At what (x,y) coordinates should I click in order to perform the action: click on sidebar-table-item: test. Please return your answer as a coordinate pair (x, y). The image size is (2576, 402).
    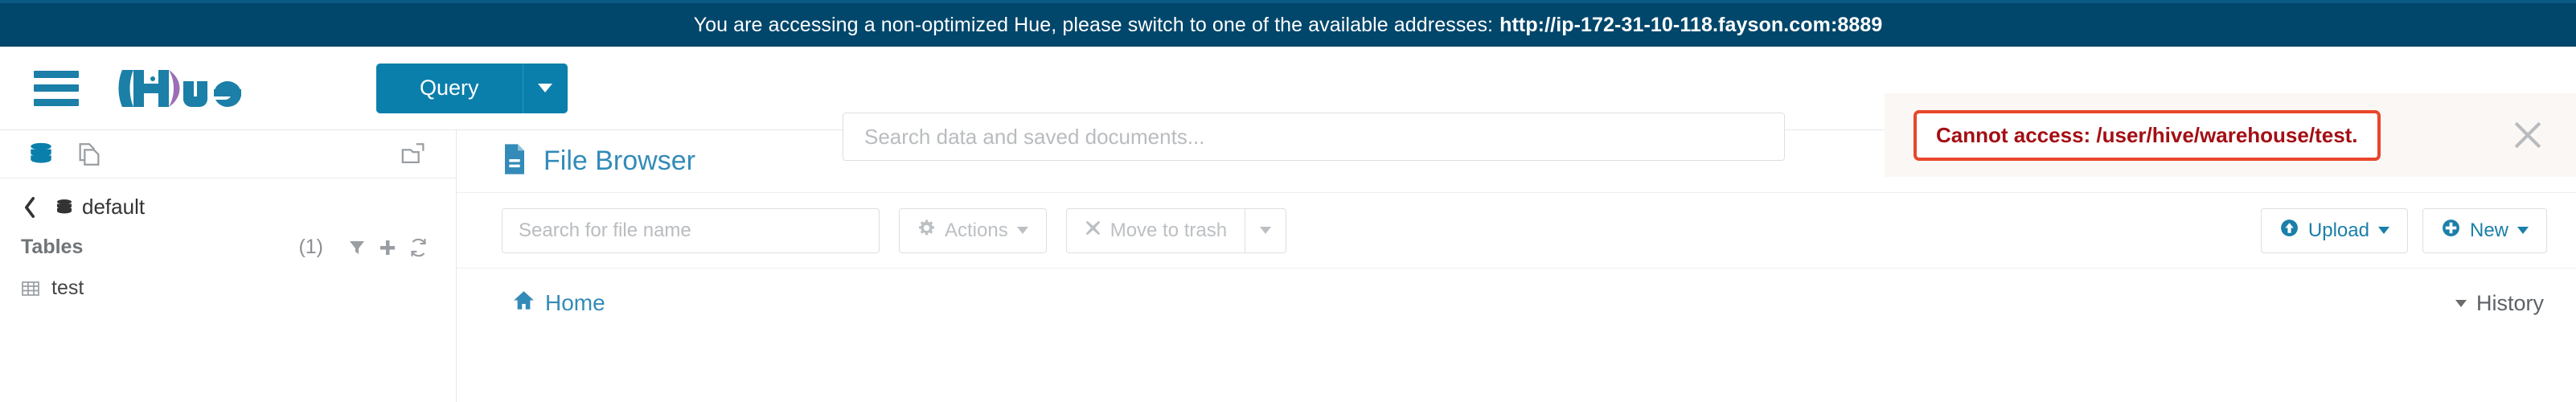
    Looking at the image, I should click on (225, 288).